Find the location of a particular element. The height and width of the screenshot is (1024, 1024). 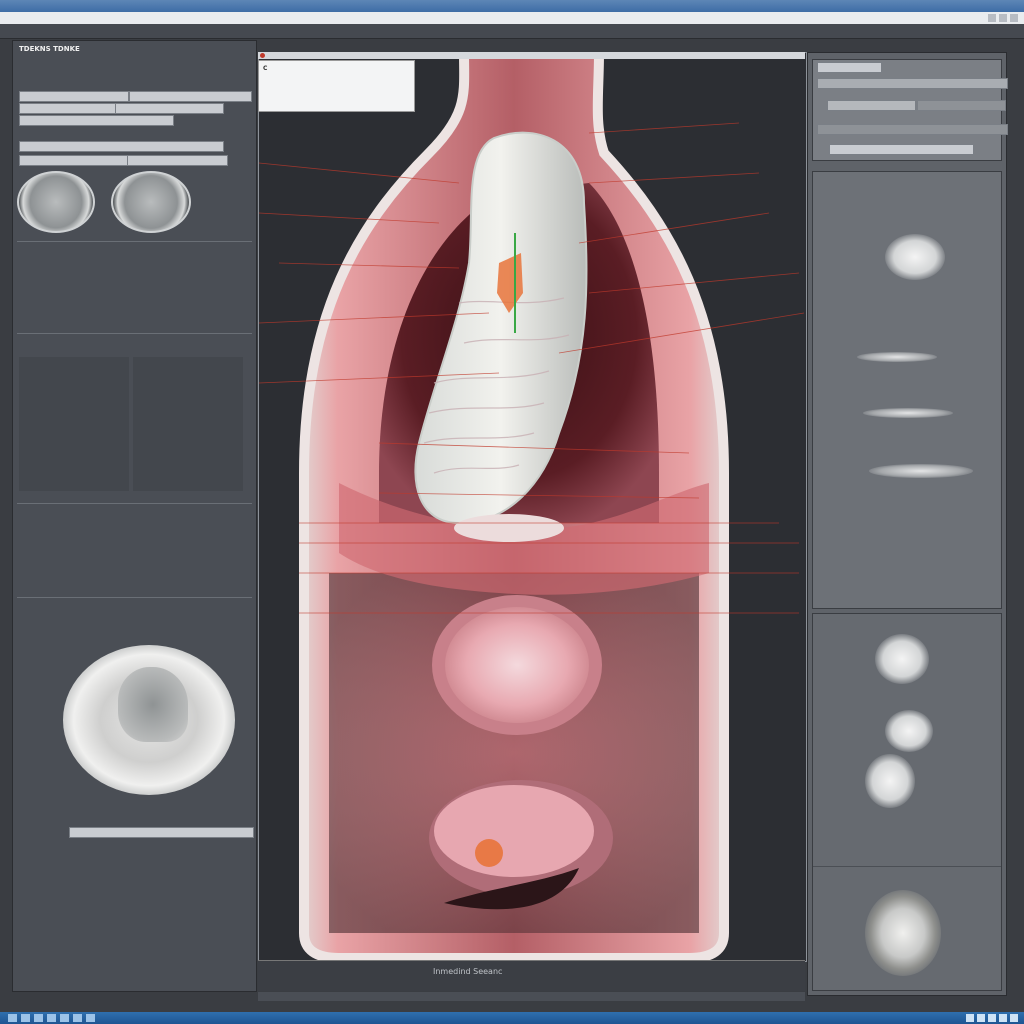

lesion-marker is located at coordinates (489, 853).